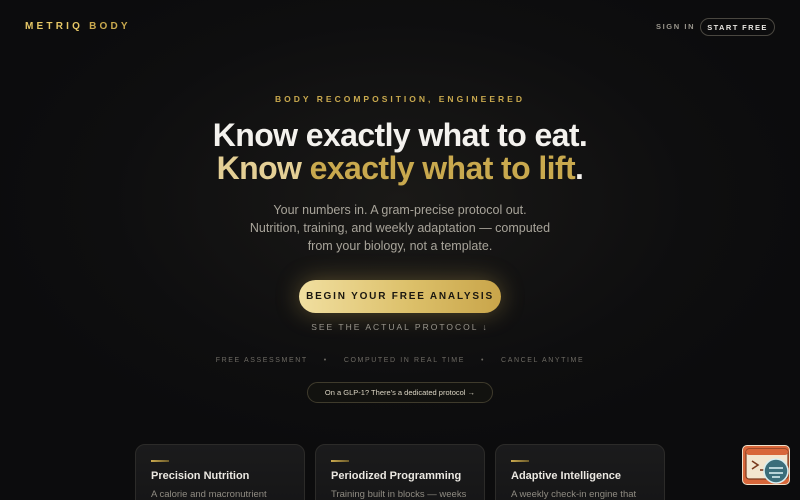 The height and width of the screenshot is (500, 800). What do you see at coordinates (400, 135) in the screenshot?
I see `hero-headline-line-1: Know exactly what to eat.` at bounding box center [400, 135].